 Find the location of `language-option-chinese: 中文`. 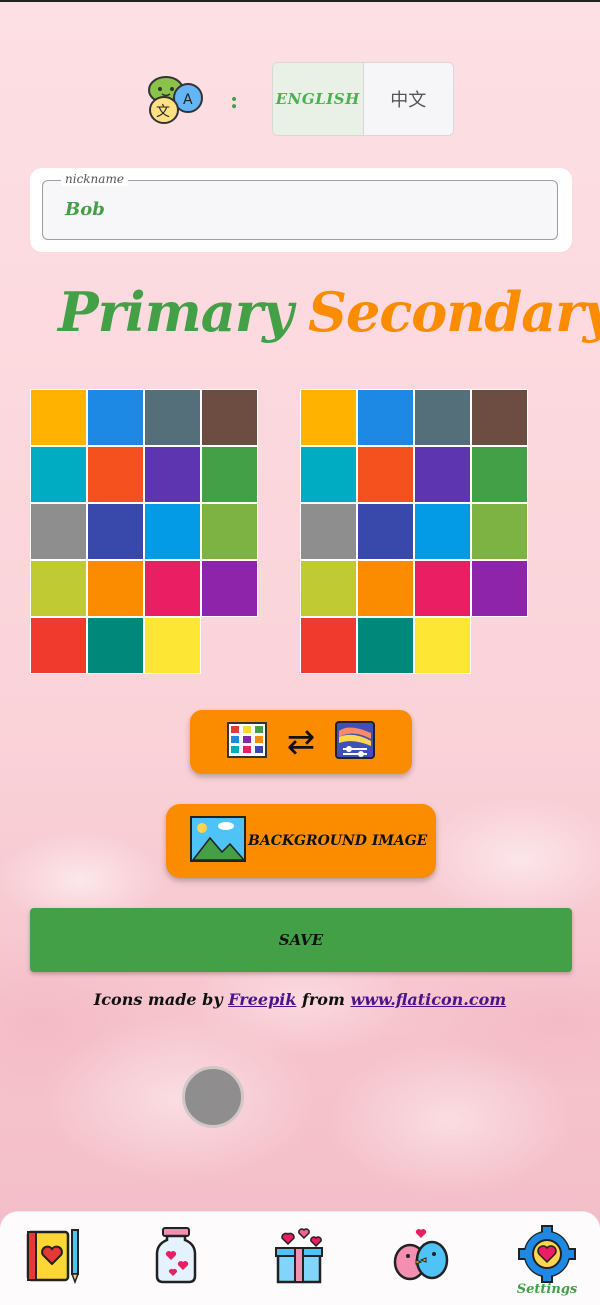

language-option-chinese: 中文 is located at coordinates (408, 99).